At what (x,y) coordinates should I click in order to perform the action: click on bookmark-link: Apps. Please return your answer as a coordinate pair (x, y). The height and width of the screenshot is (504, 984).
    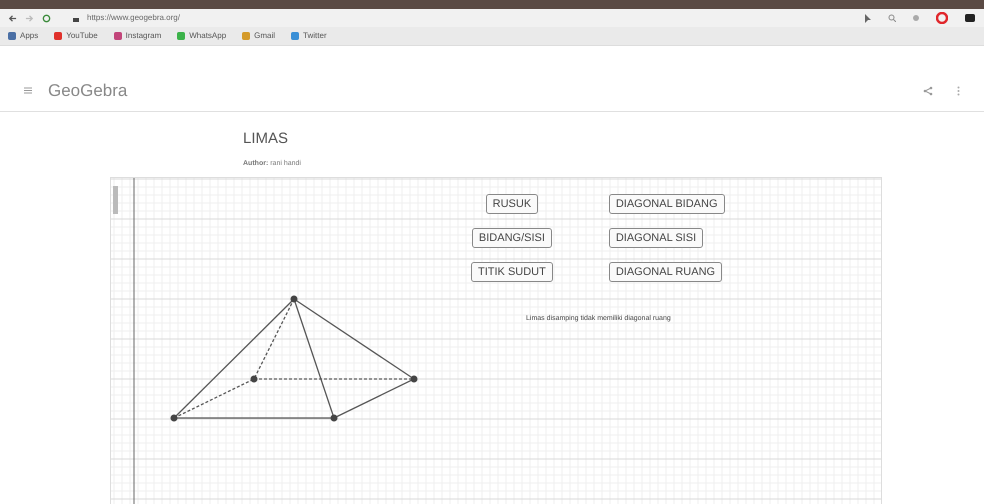
    Looking at the image, I should click on (29, 36).